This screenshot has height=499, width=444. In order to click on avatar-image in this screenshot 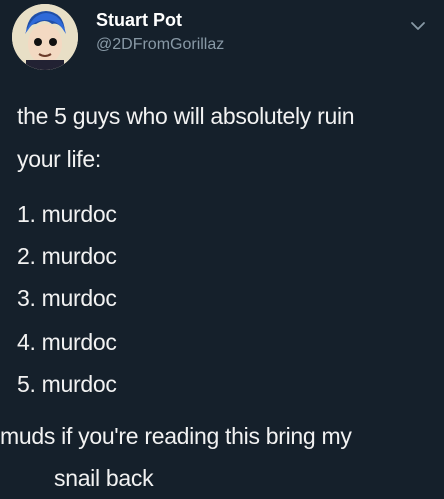, I will do `click(45, 37)`.